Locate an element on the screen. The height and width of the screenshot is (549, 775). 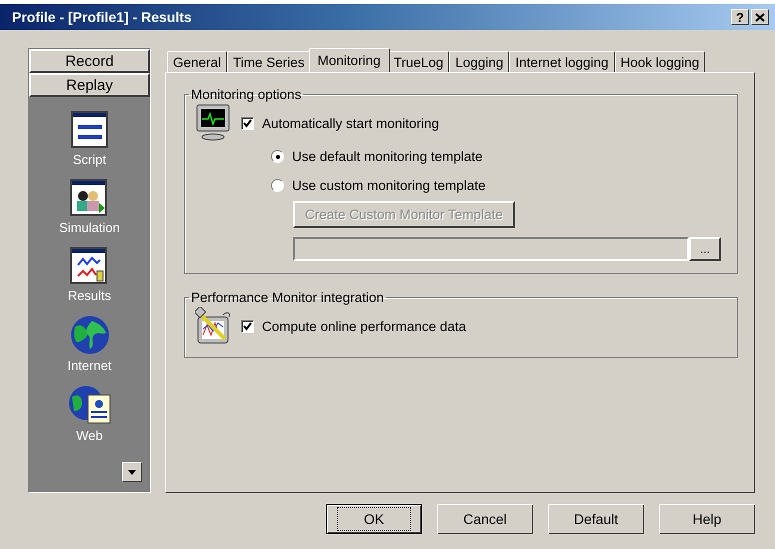
sidebar-group-button: Record is located at coordinates (89, 61).